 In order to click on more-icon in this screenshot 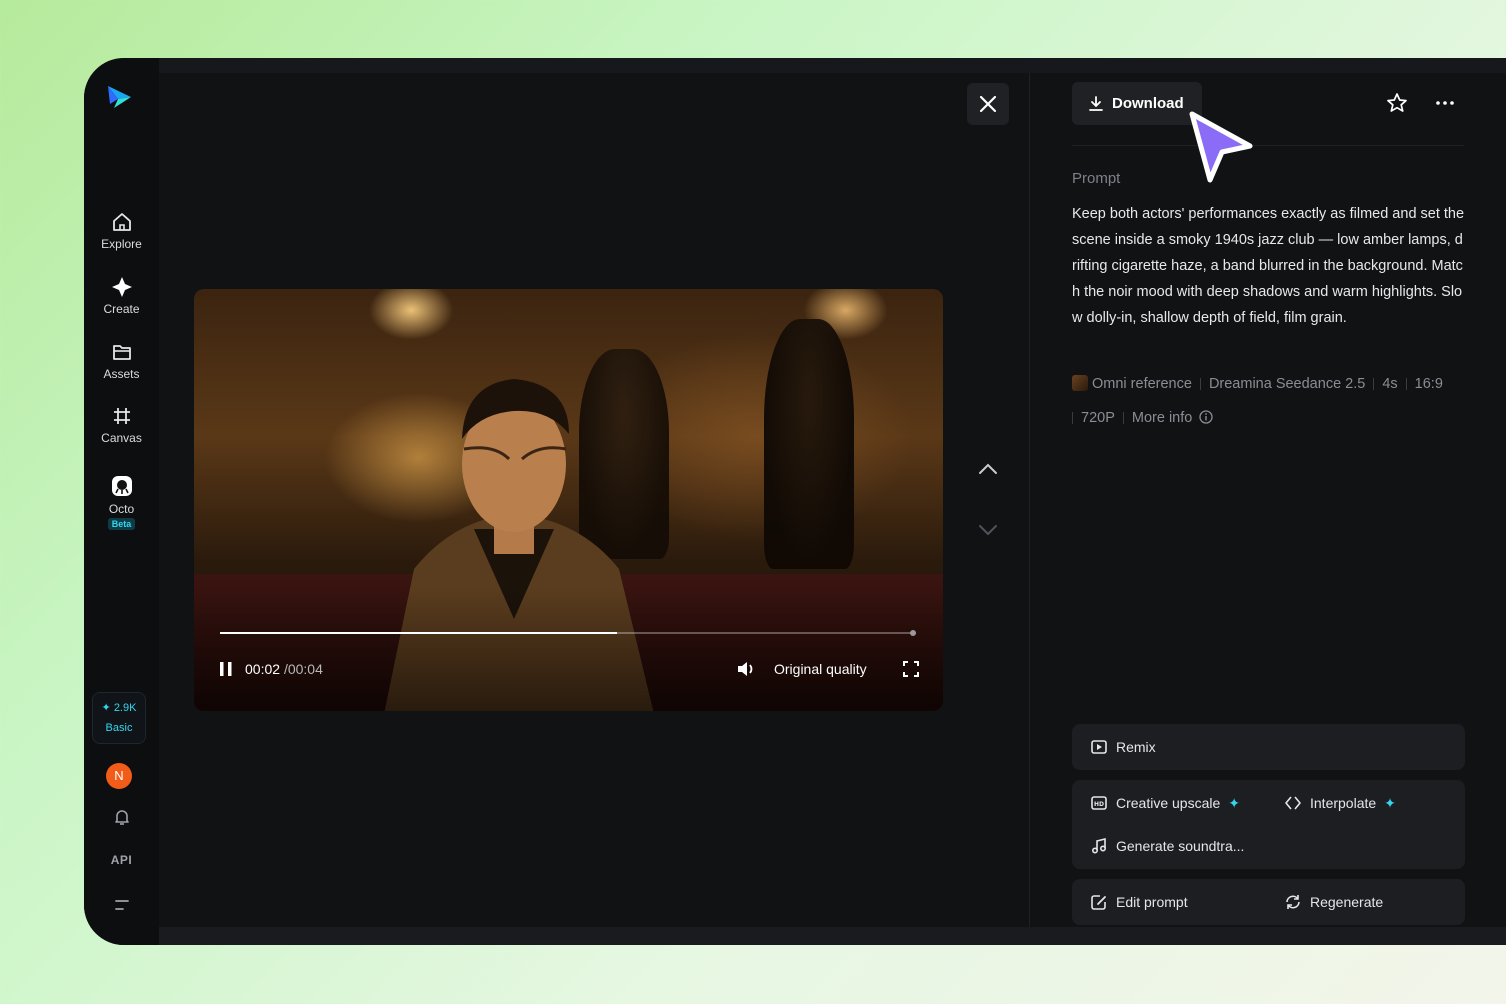, I will do `click(1445, 103)`.